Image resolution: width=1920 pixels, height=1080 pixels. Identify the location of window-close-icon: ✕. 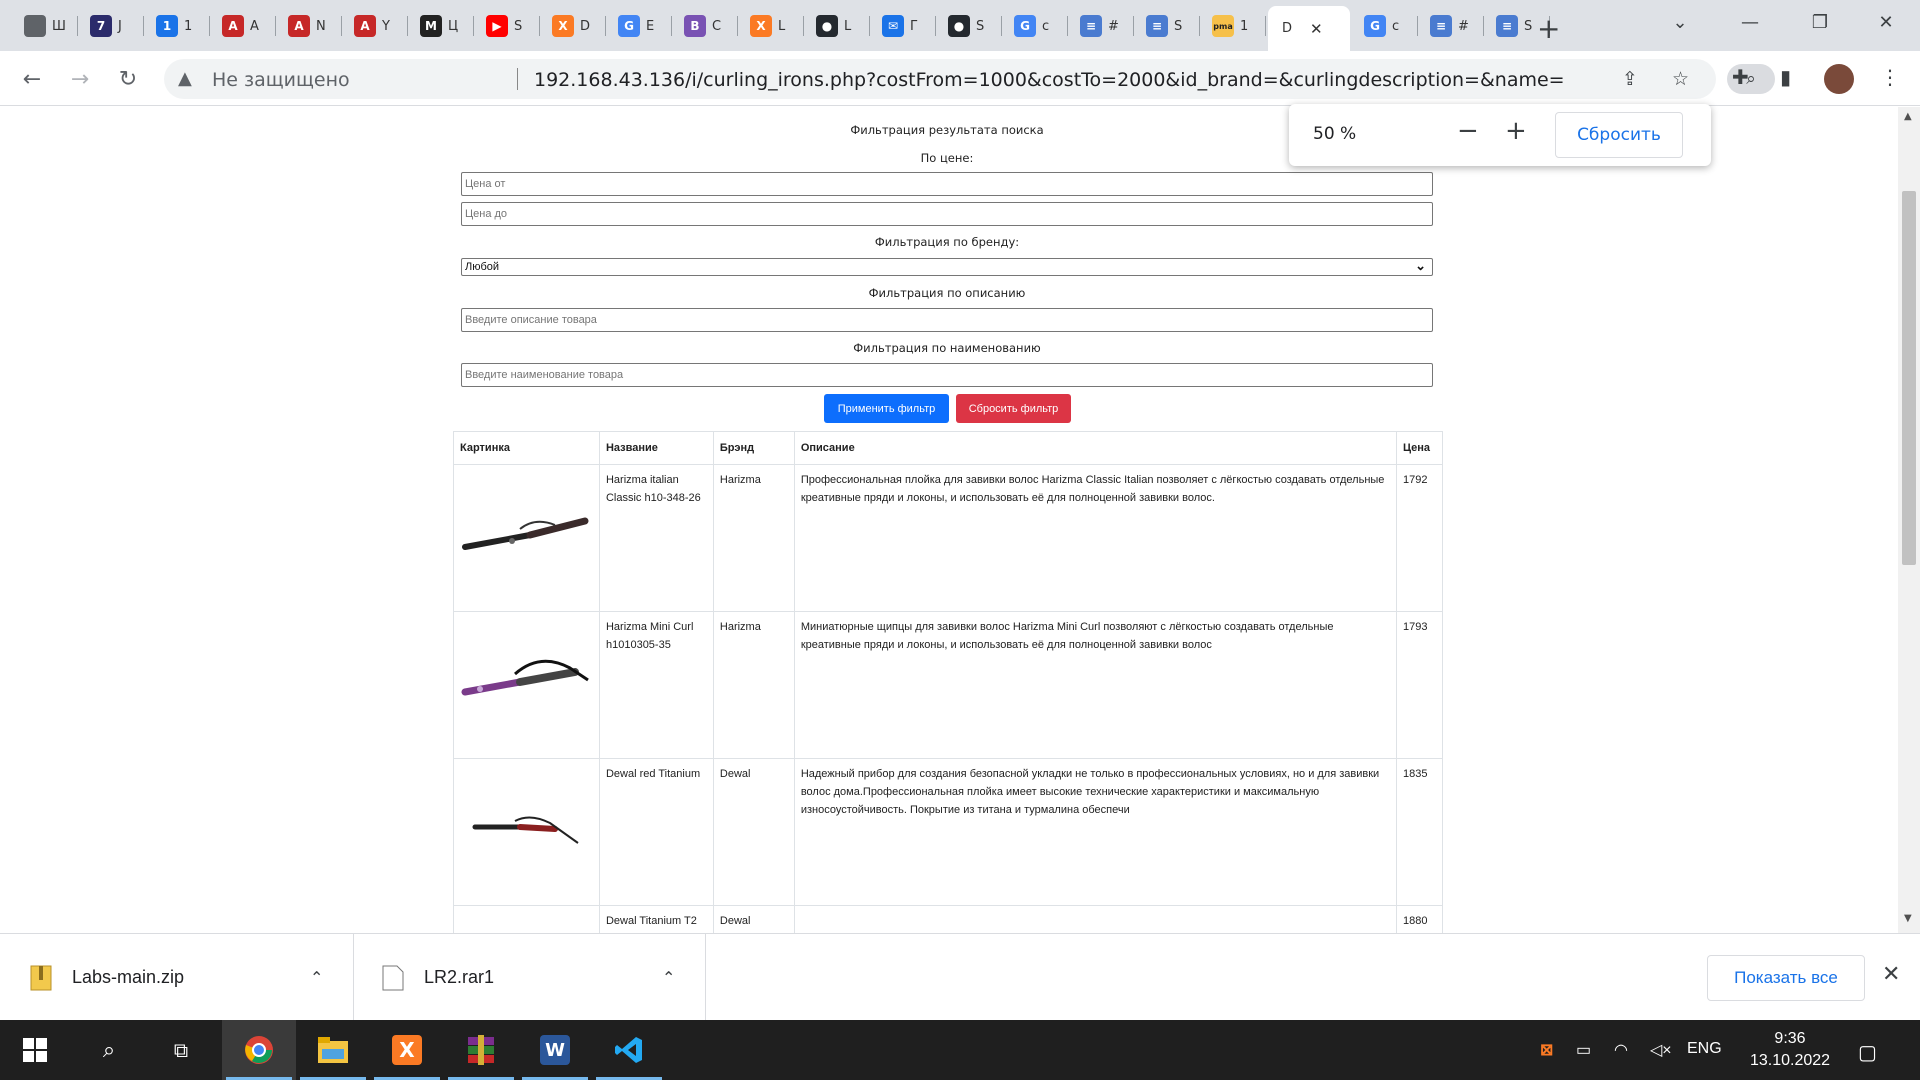
(1886, 22).